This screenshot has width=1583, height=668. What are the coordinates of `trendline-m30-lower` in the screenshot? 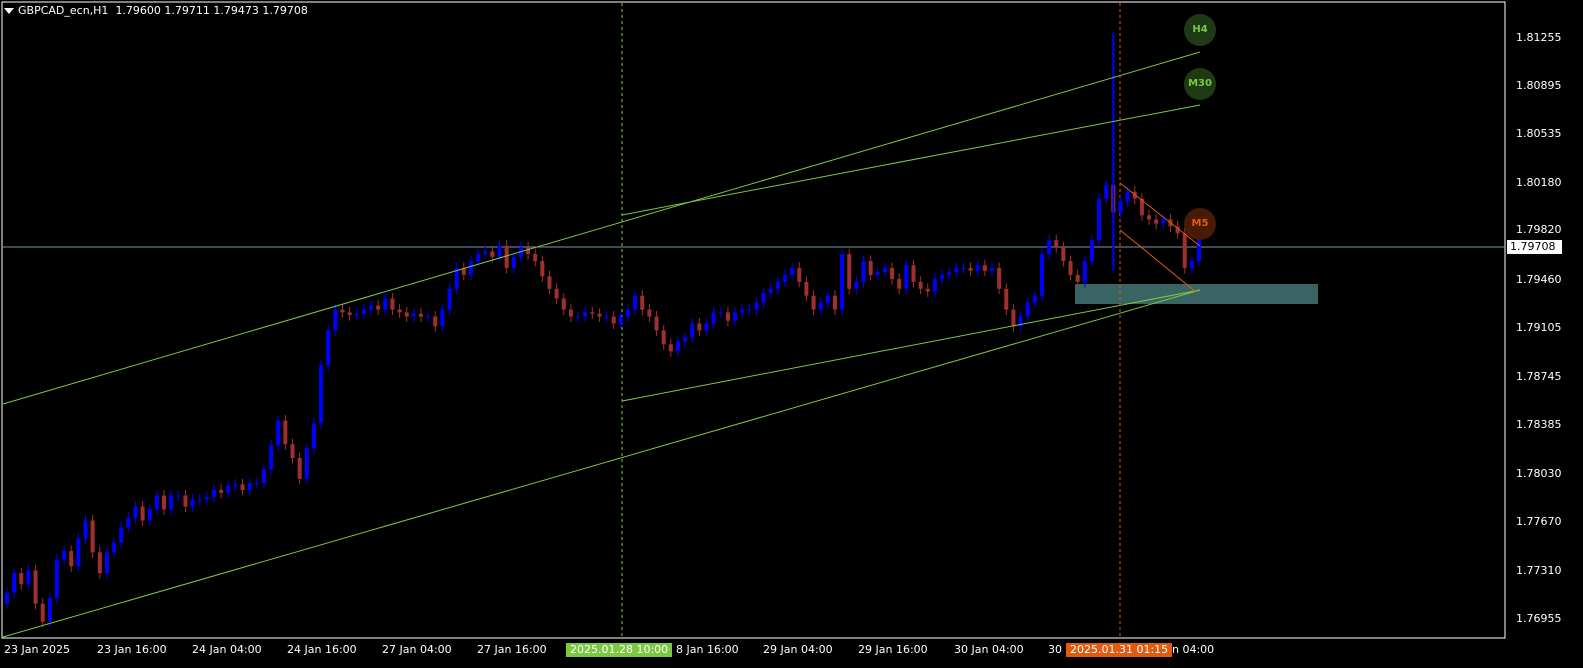 It's located at (911, 345).